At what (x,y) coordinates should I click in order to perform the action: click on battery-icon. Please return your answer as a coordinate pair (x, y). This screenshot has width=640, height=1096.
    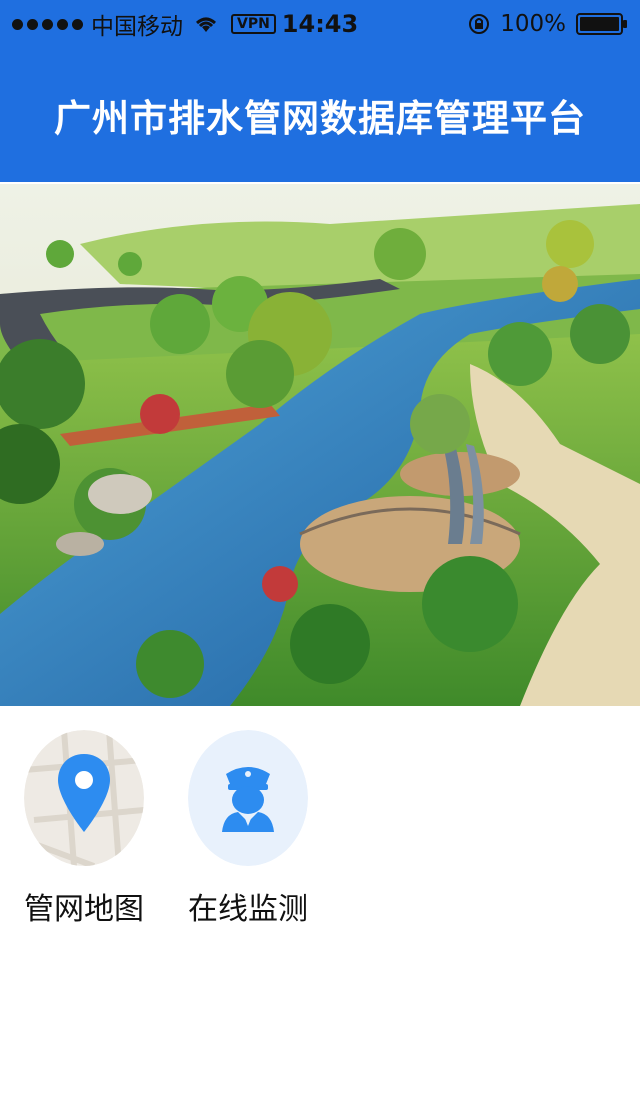
    Looking at the image, I should click on (601, 24).